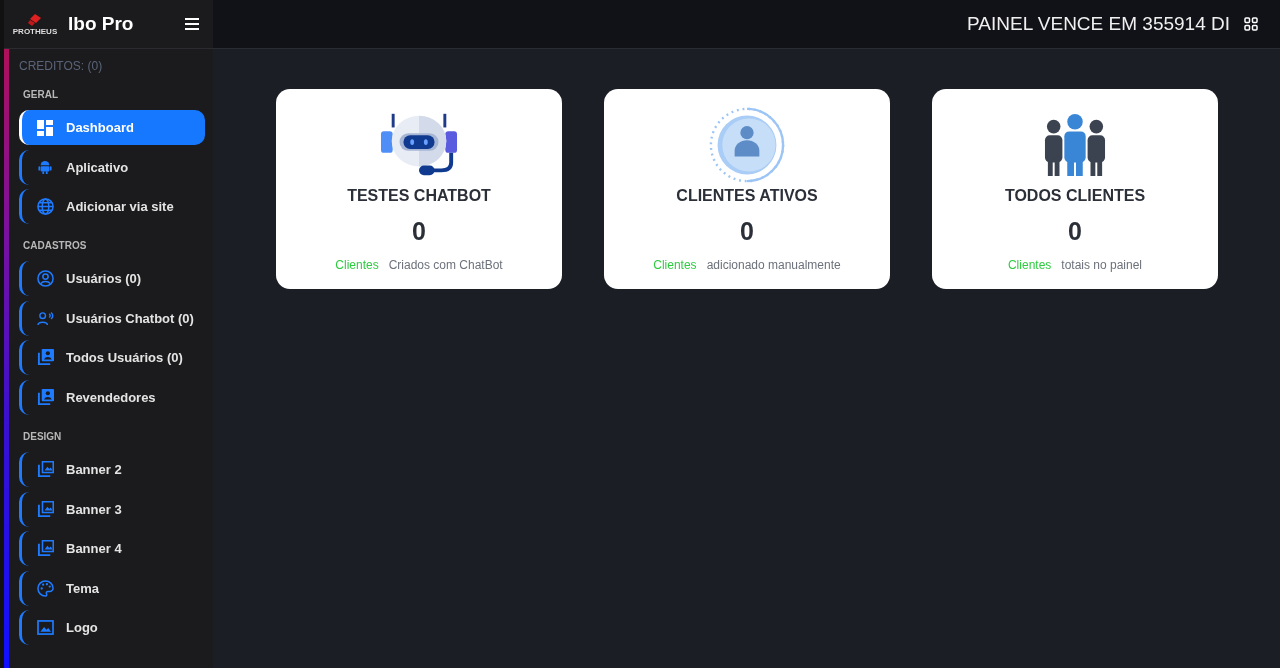  I want to click on sidebar-item: Adicionar via site, so click(112, 207).